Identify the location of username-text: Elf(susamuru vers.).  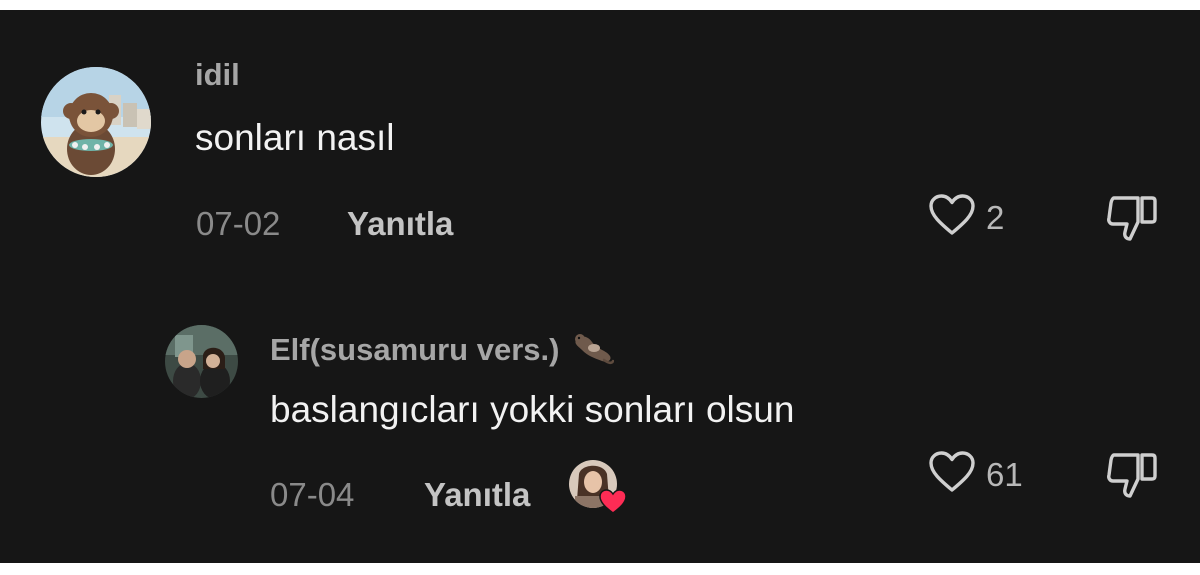
(415, 350).